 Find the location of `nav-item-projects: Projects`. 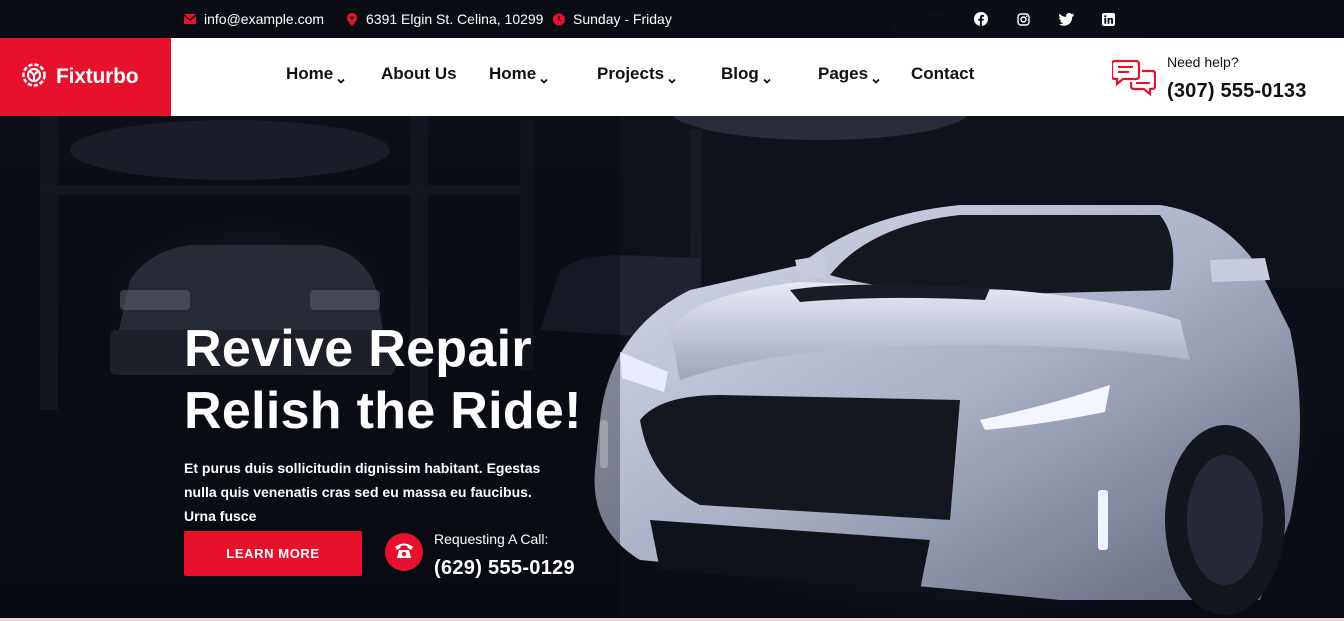

nav-item-projects: Projects is located at coordinates (636, 74).